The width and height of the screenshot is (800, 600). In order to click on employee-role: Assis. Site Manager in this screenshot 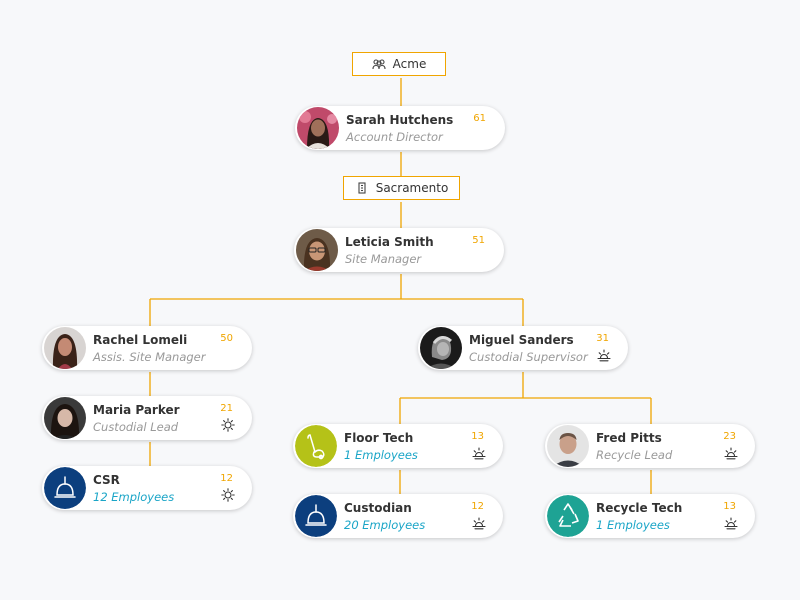, I will do `click(149, 357)`.